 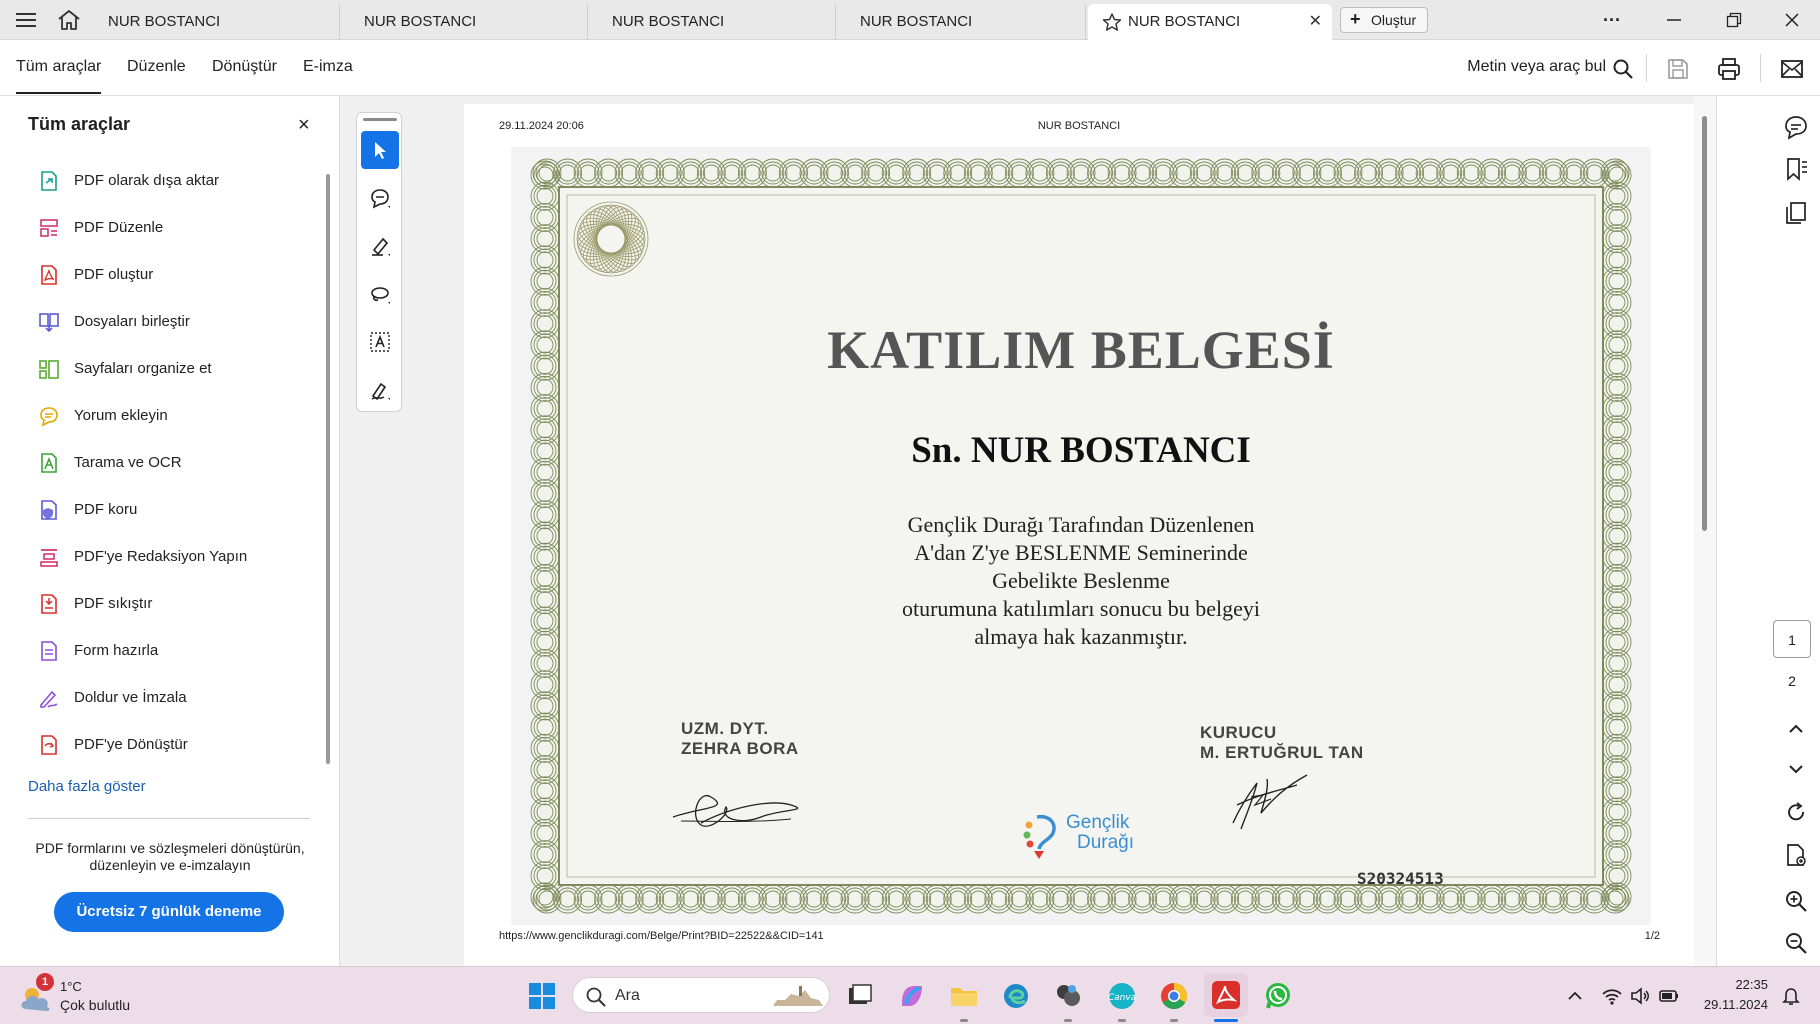 I want to click on weather-description: Çok bulutlu, so click(x=95, y=1005).